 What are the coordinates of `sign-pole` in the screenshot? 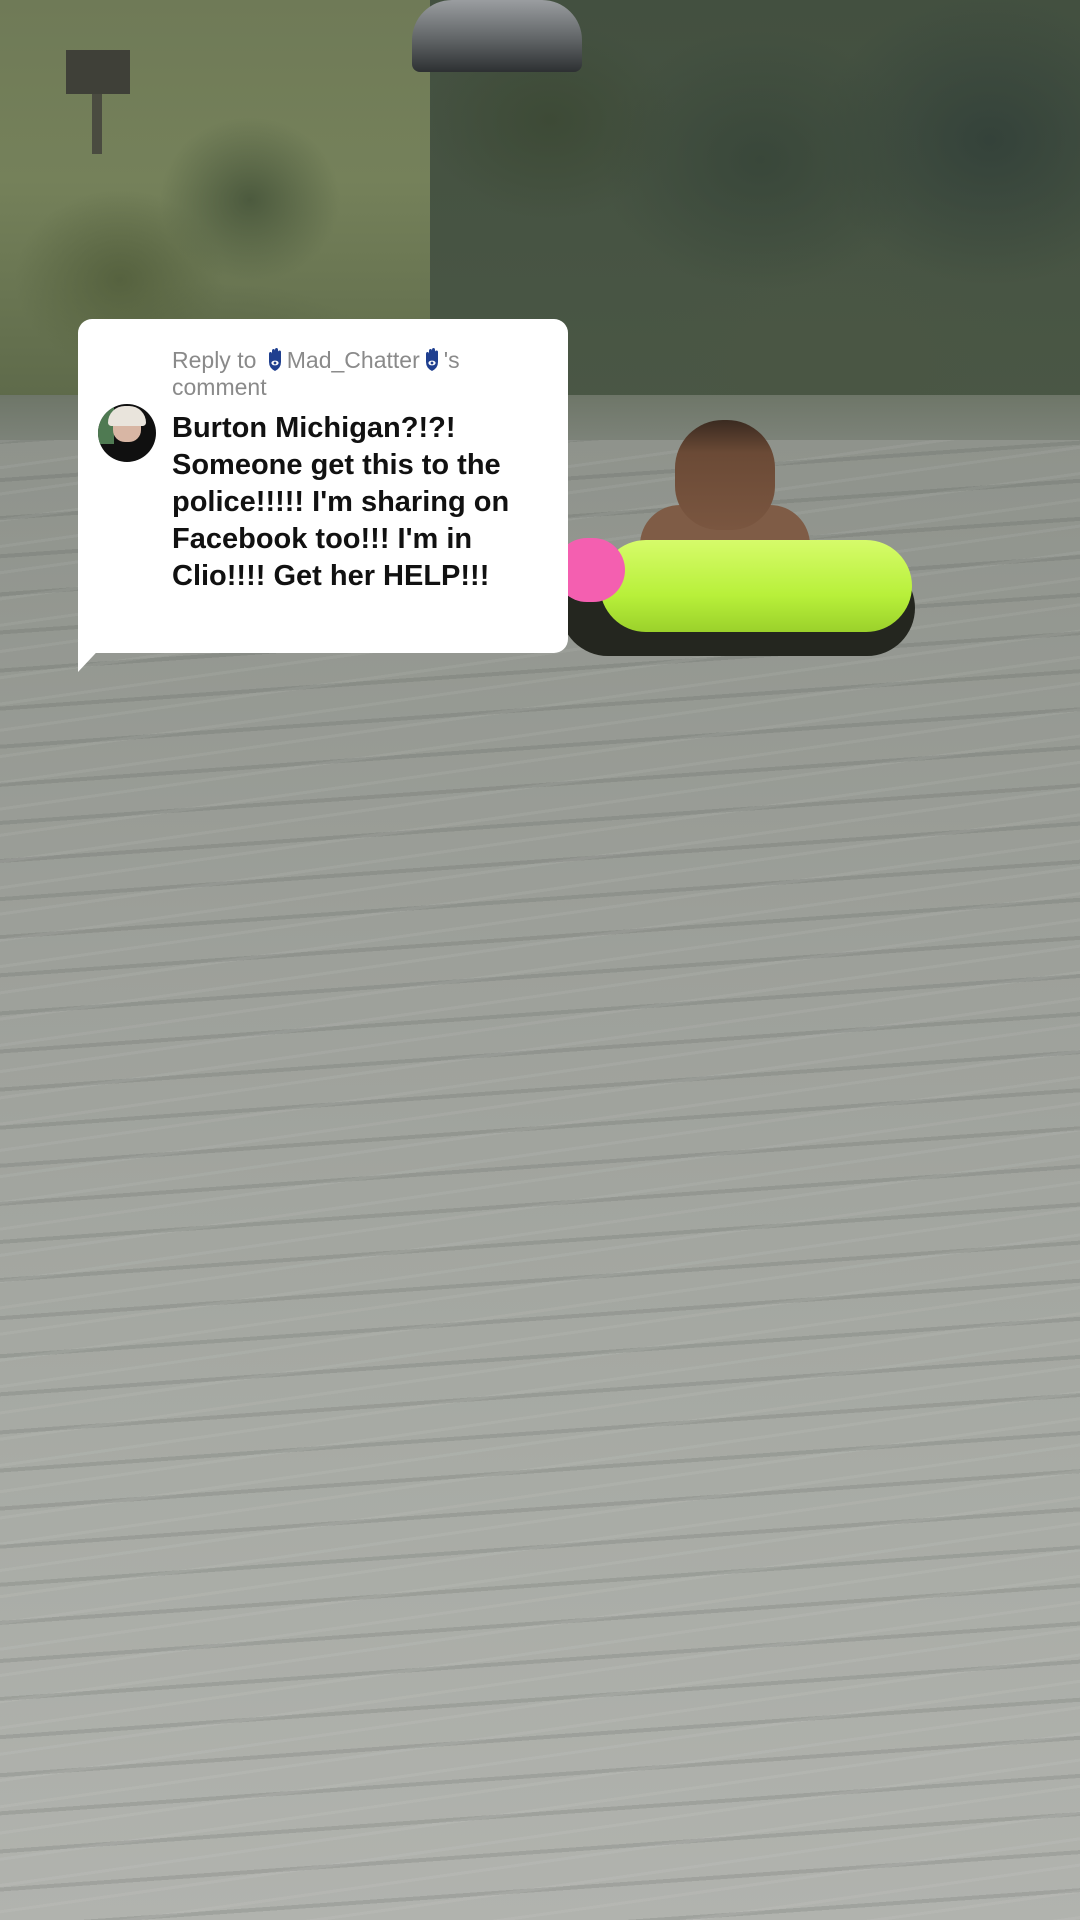 It's located at (97, 124).